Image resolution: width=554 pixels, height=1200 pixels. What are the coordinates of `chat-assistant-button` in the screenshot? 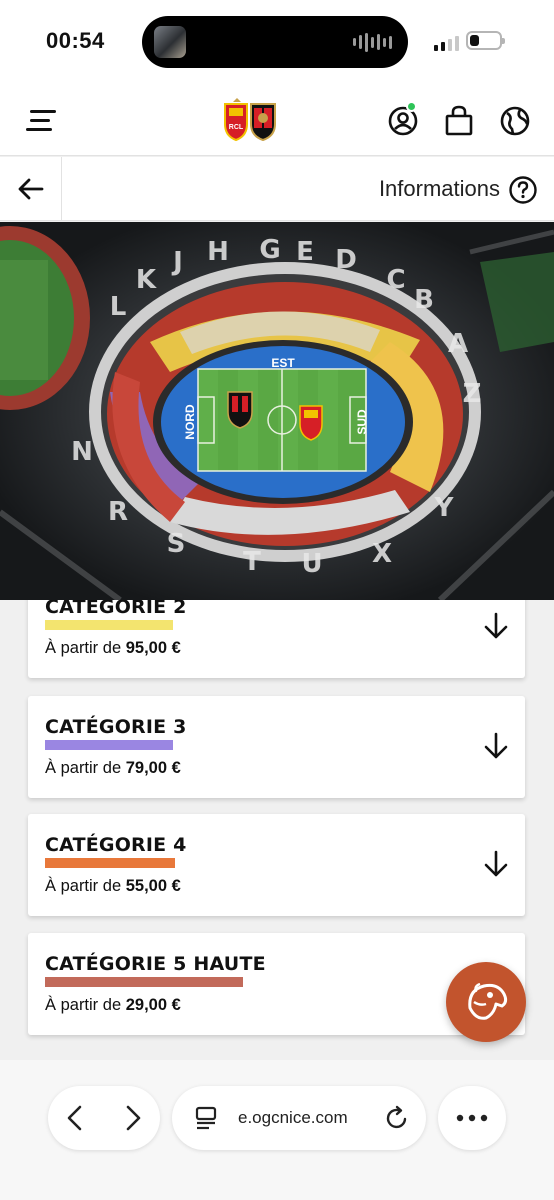 It's located at (486, 1002).